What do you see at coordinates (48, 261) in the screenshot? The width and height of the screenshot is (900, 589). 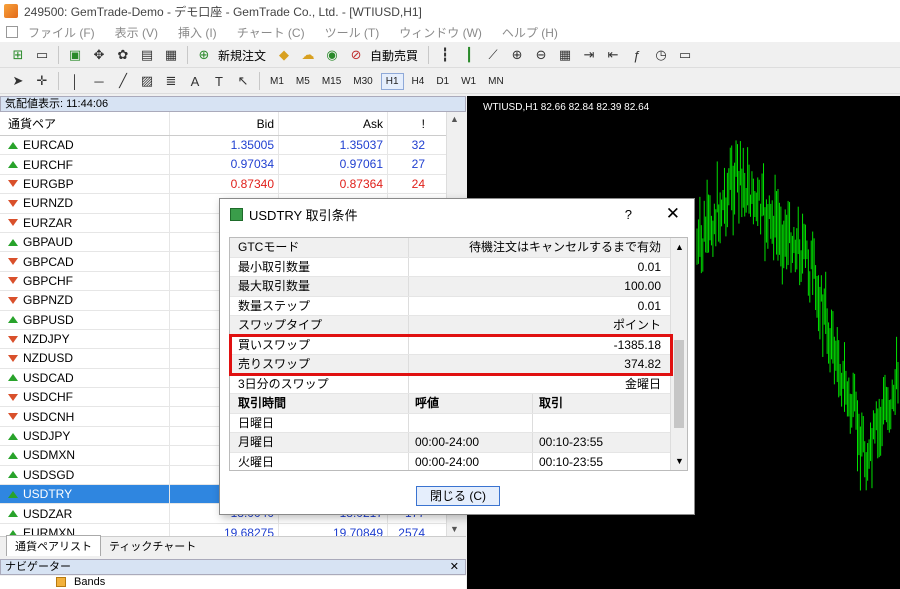 I see `symbol-name: GBPCAD` at bounding box center [48, 261].